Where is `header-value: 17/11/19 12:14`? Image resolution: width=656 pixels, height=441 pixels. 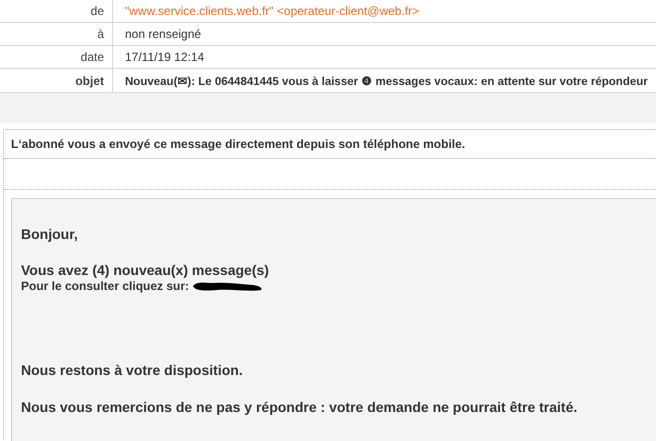
header-value: 17/11/19 12:14 is located at coordinates (164, 57).